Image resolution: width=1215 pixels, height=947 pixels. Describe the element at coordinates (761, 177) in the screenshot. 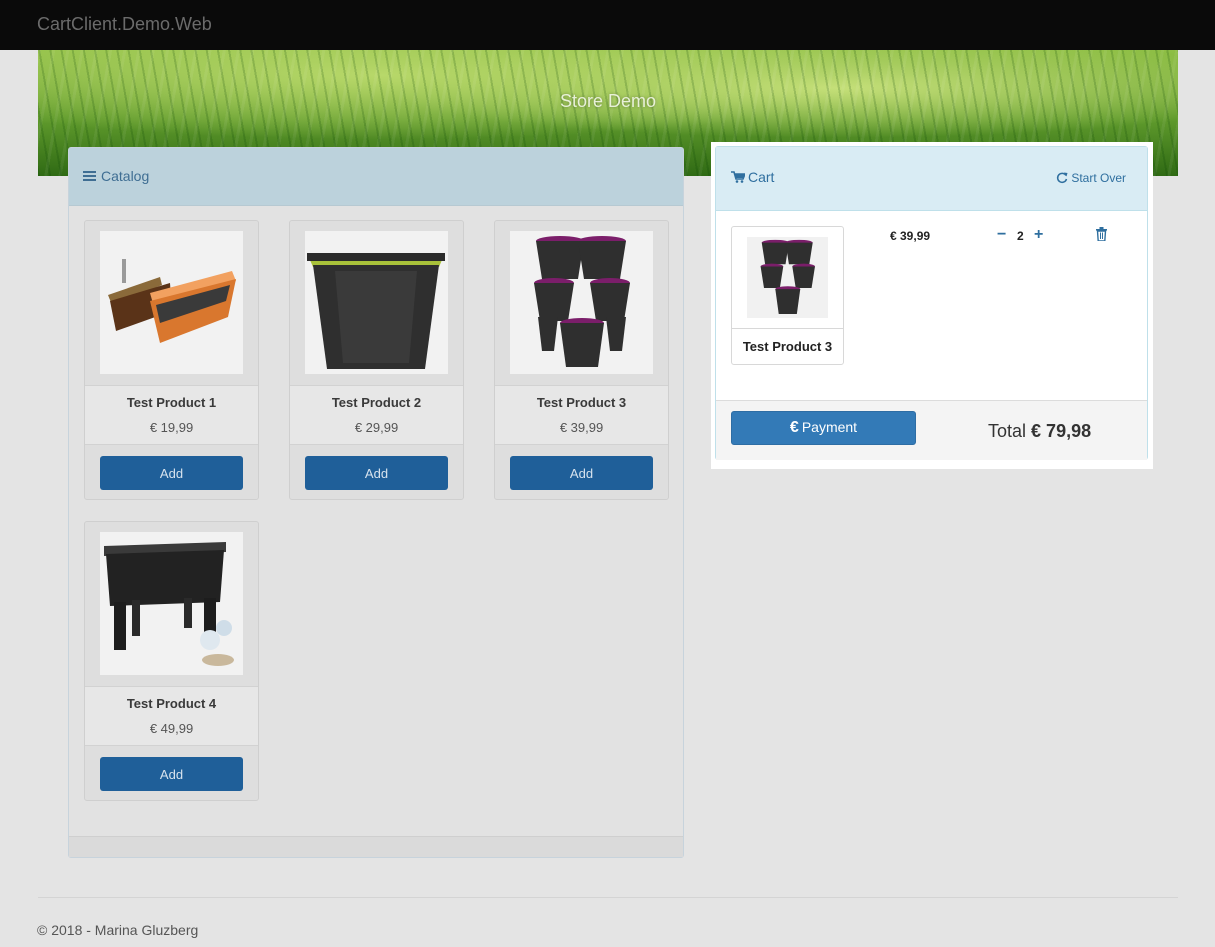

I see `cart-title: Cart` at that location.